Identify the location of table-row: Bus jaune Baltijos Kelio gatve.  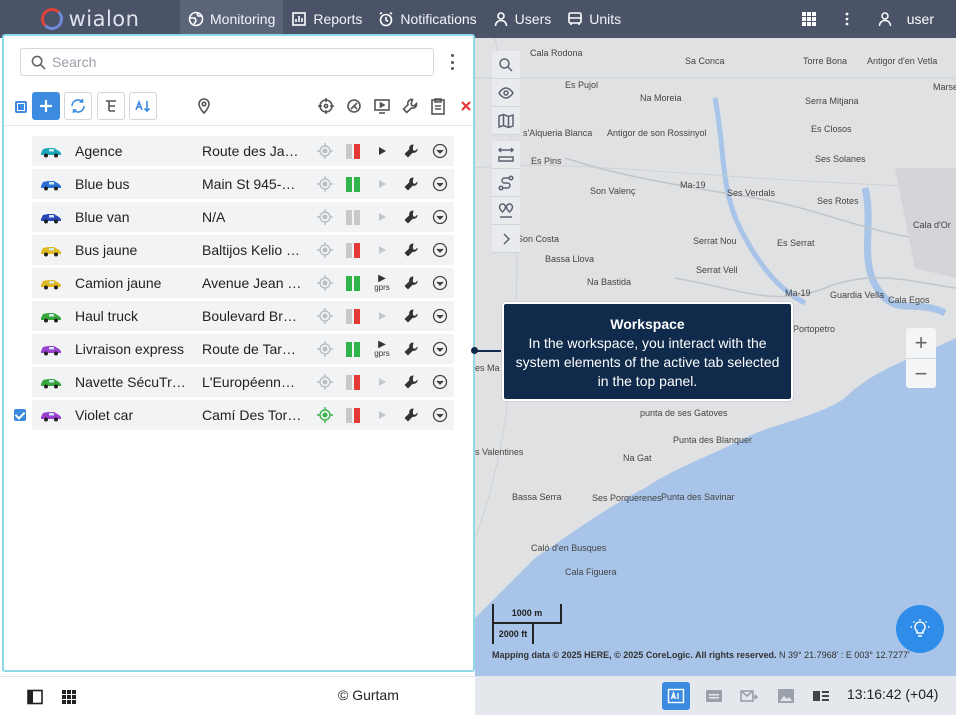
(243, 250).